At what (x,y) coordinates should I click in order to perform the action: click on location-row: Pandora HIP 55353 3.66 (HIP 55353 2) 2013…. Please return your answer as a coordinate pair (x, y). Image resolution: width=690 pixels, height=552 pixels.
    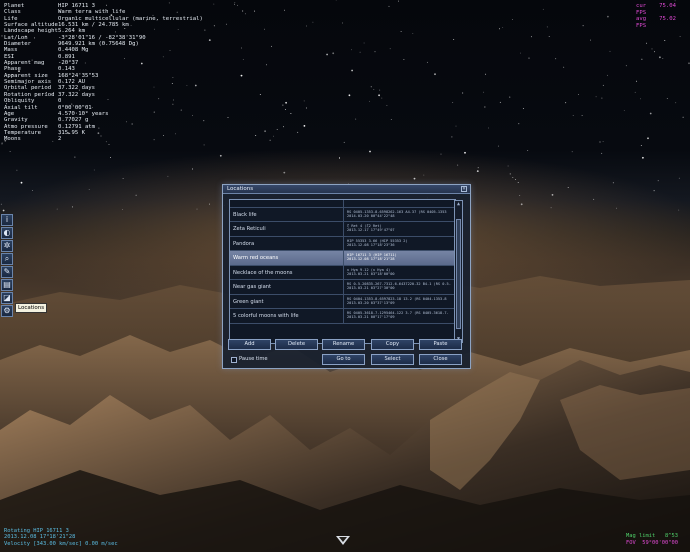
    Looking at the image, I should click on (342, 243).